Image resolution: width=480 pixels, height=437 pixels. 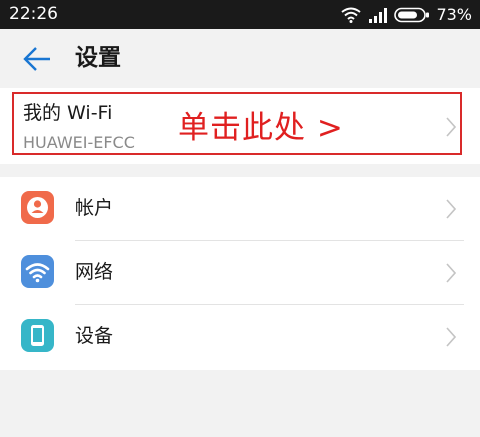 I want to click on settings-item-network: 网络, so click(x=240, y=273).